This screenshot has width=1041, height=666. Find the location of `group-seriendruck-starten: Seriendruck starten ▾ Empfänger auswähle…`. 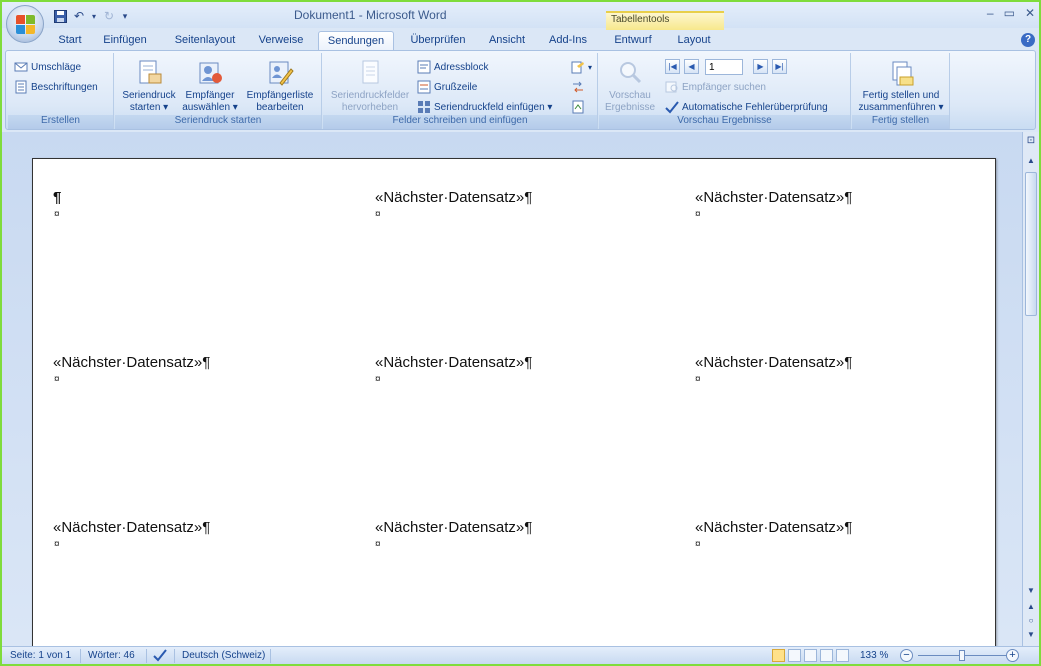

group-seriendruck-starten: Seriendruck starten ▾ Empfänger auswähle… is located at coordinates (218, 91).